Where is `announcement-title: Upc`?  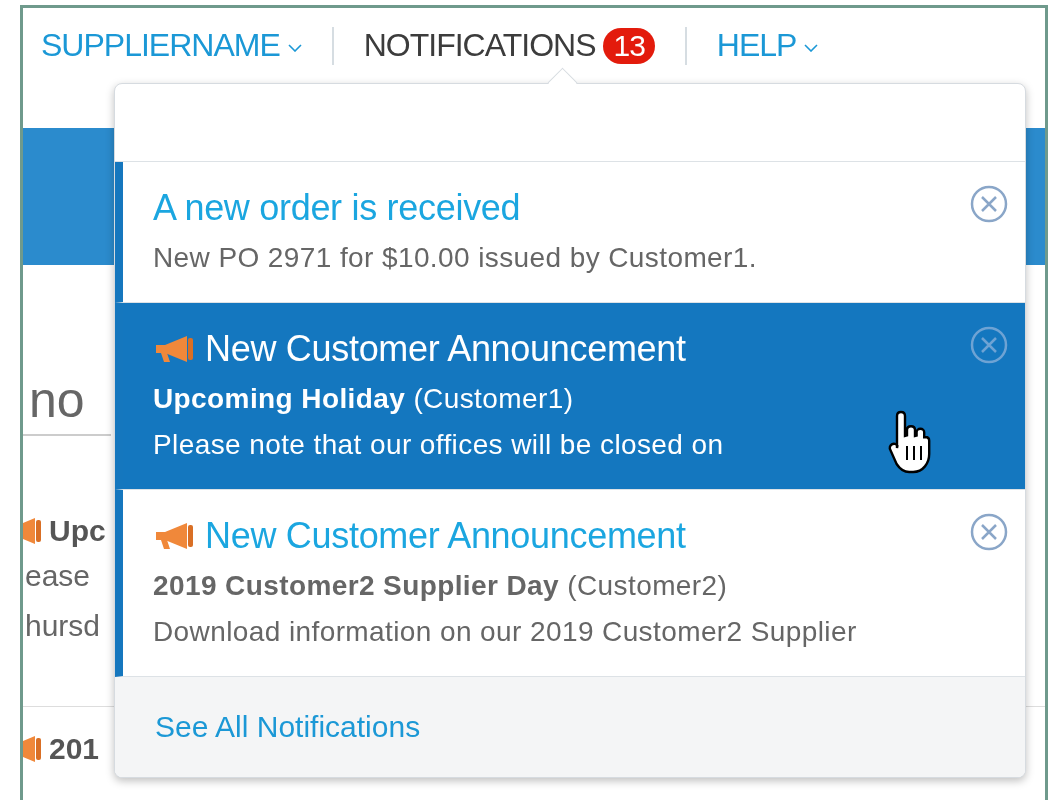
announcement-title: Upc is located at coordinates (77, 531).